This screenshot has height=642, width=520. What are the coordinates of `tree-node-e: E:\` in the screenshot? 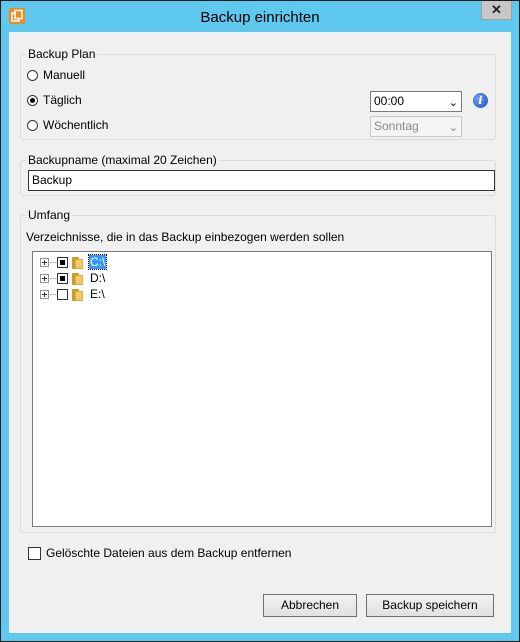 It's located at (73, 294).